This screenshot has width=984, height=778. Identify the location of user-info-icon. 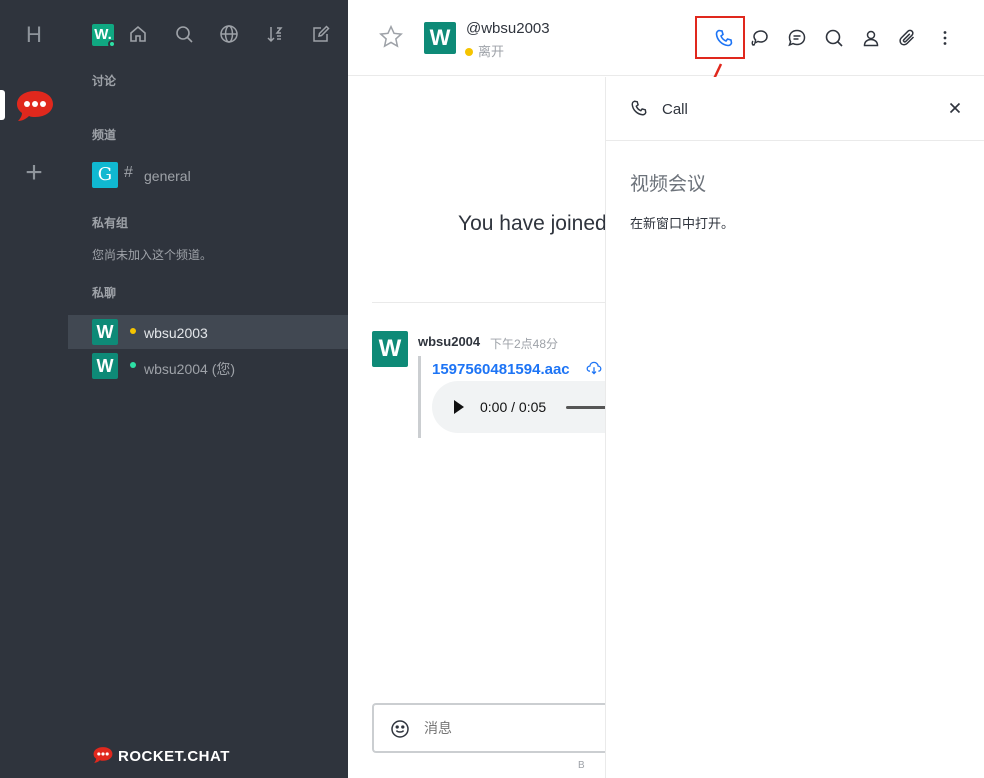
(871, 38).